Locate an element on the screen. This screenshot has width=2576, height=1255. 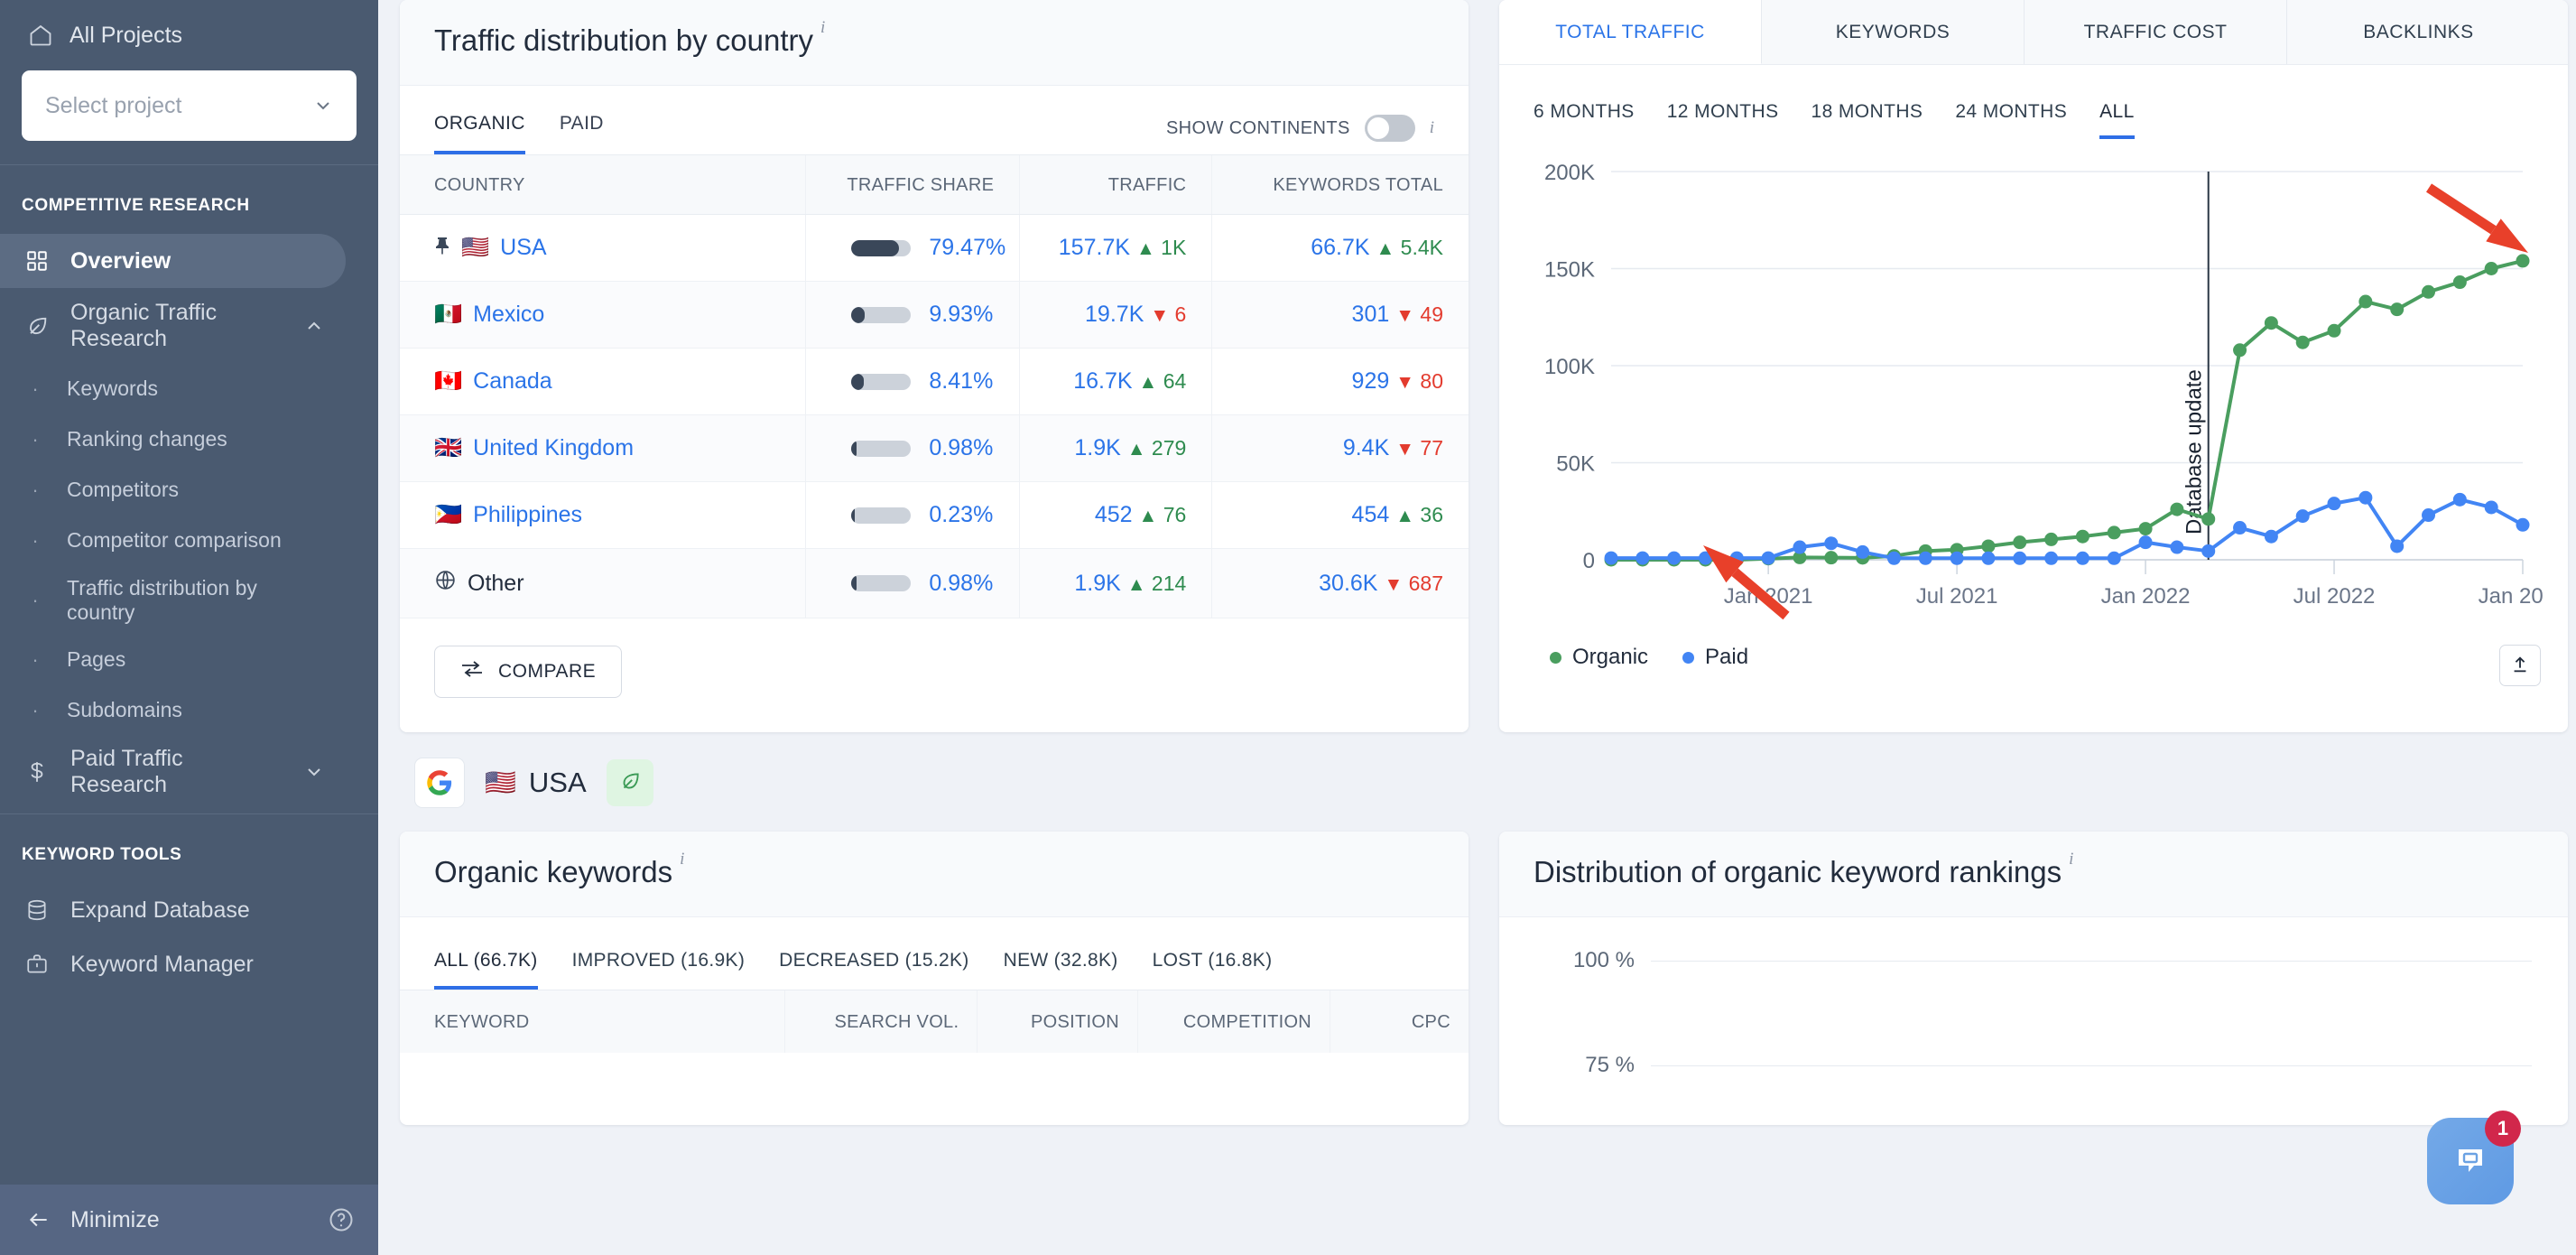
col-keyword: KEYWORD is located at coordinates (592, 1021).